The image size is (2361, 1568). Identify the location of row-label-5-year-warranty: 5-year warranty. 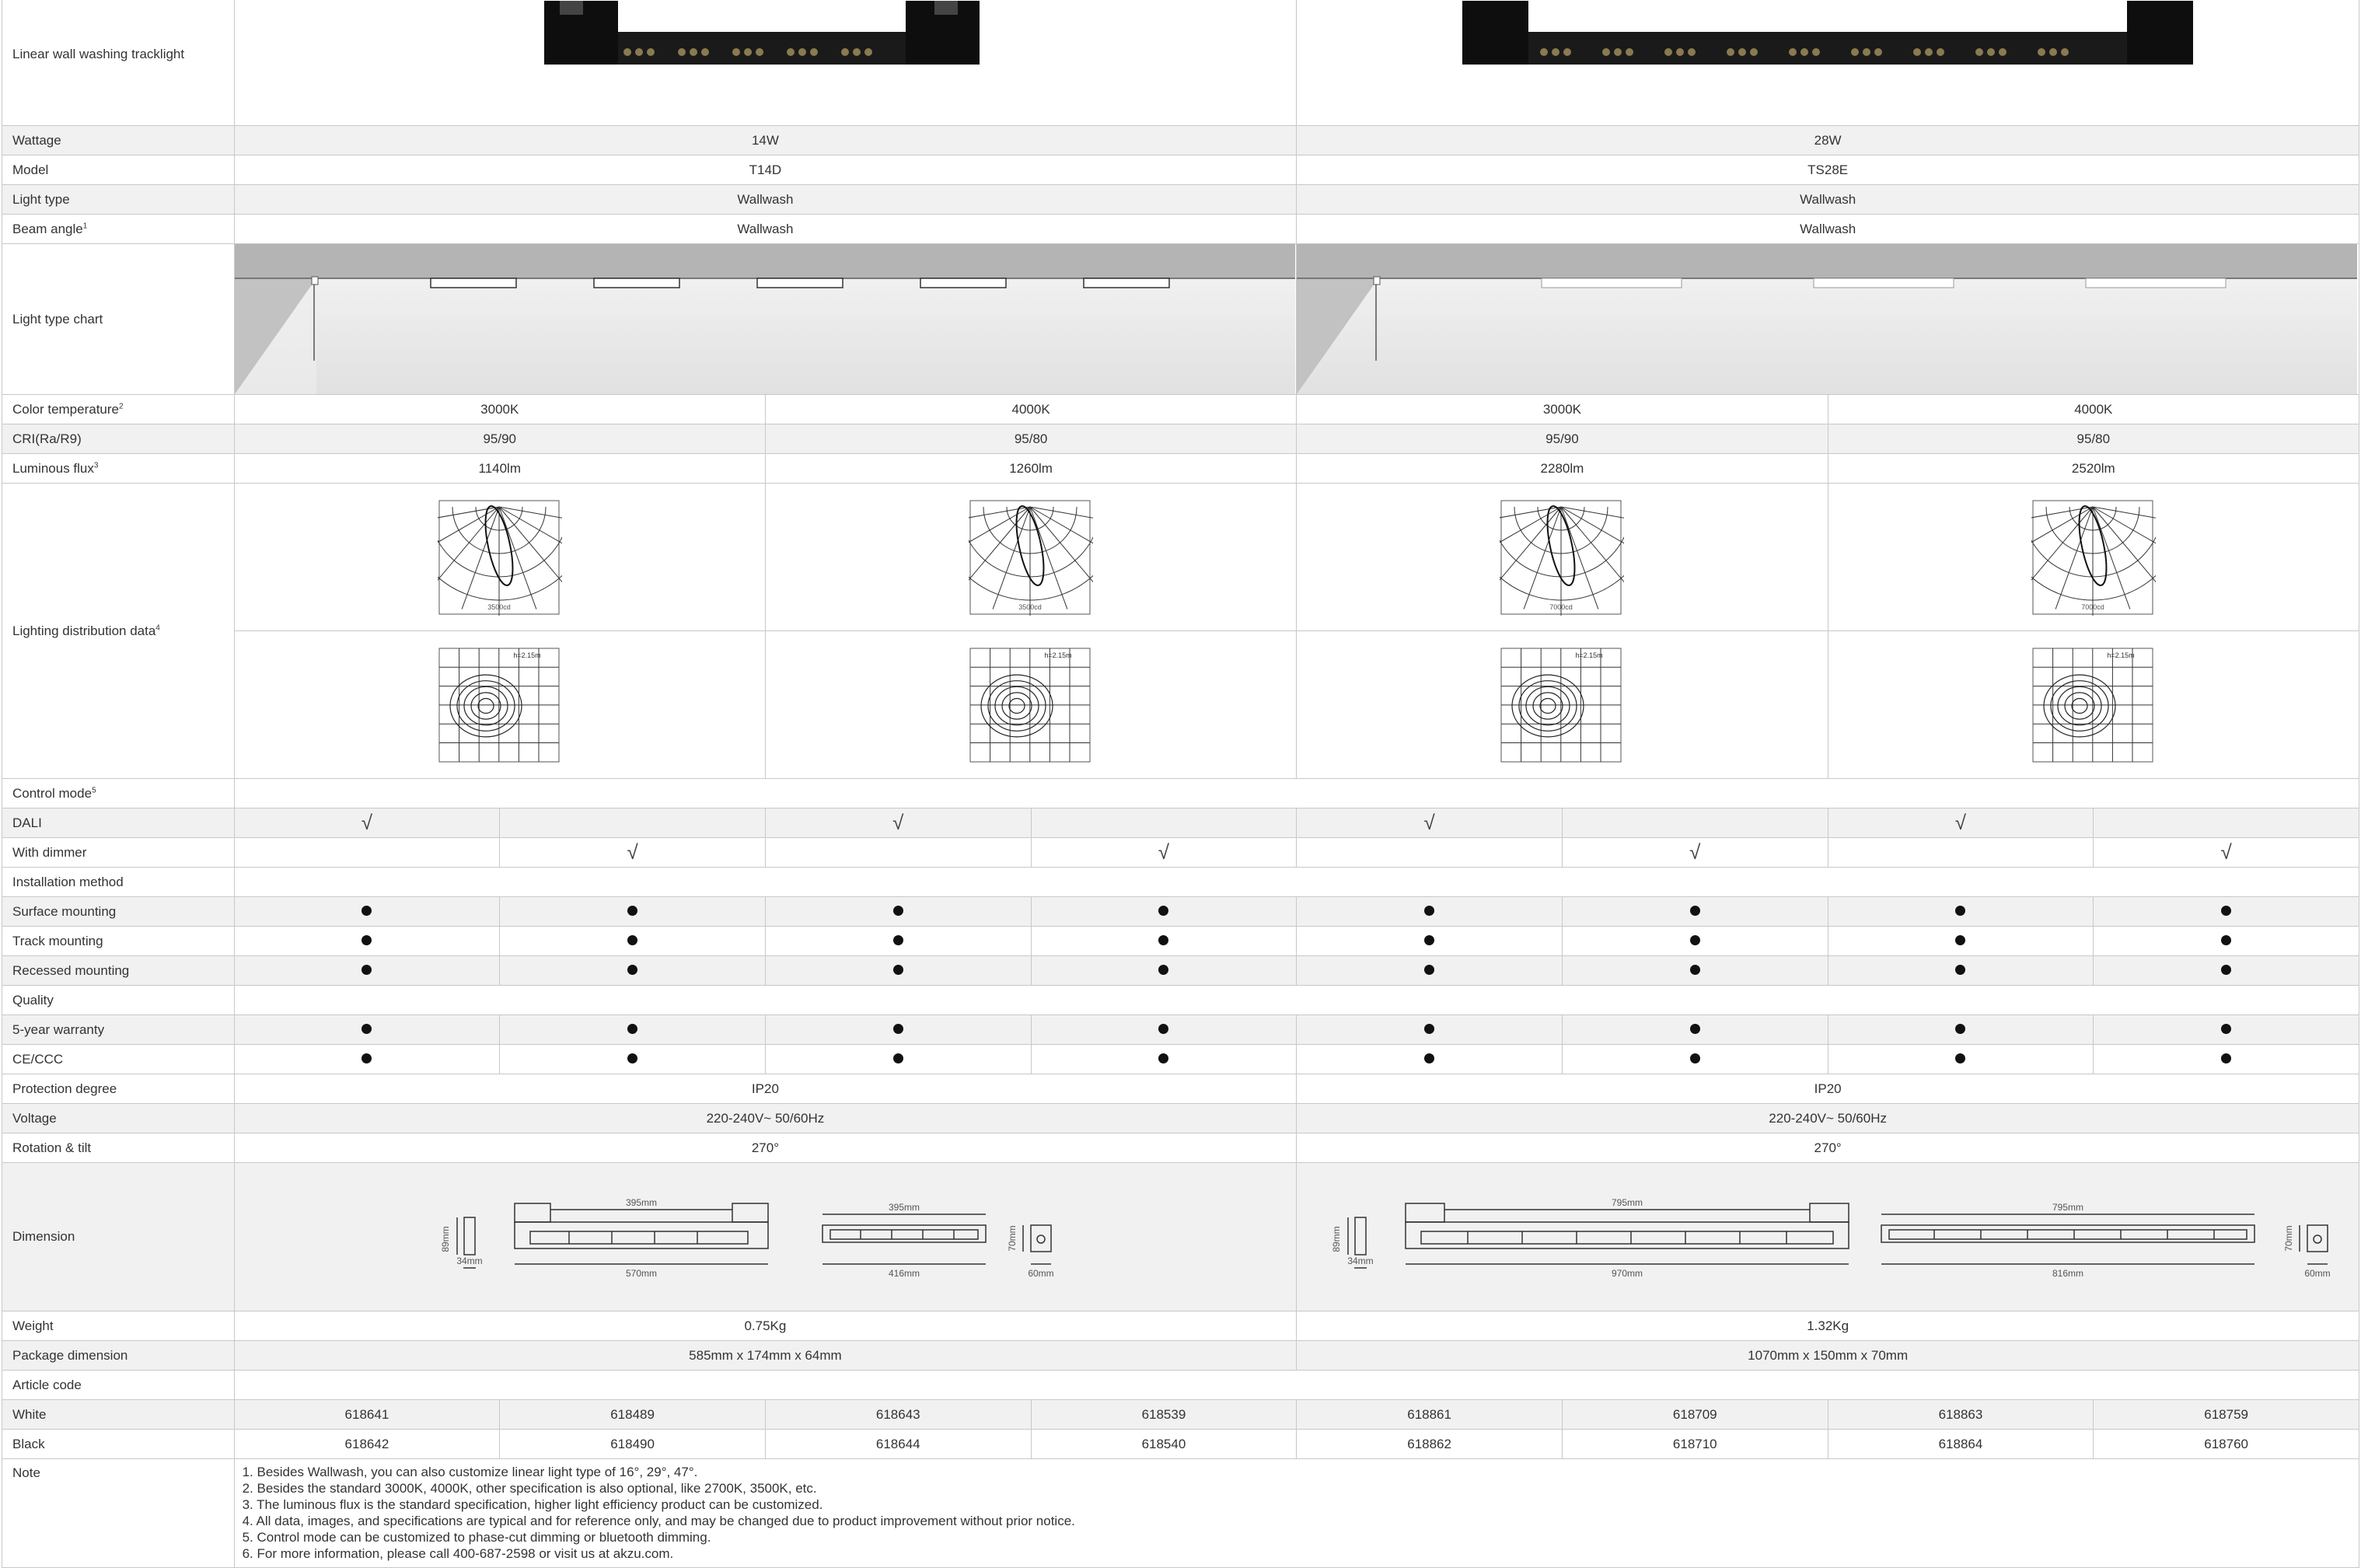
(119, 1029).